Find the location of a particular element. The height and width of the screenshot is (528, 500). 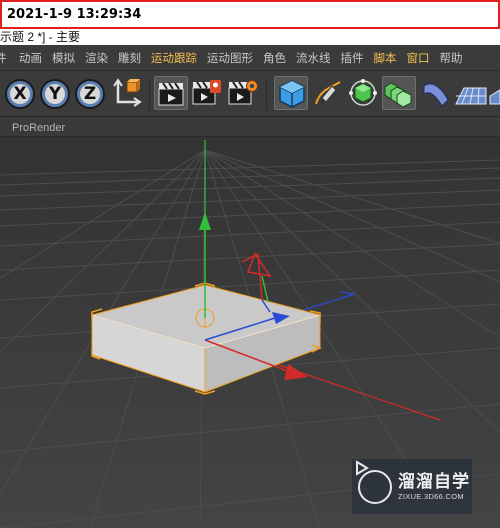

prorender-menu: ProRender is located at coordinates (38, 128).